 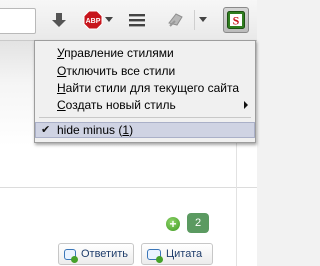 What do you see at coordinates (71, 255) in the screenshot?
I see `reply-bubble-icon` at bounding box center [71, 255].